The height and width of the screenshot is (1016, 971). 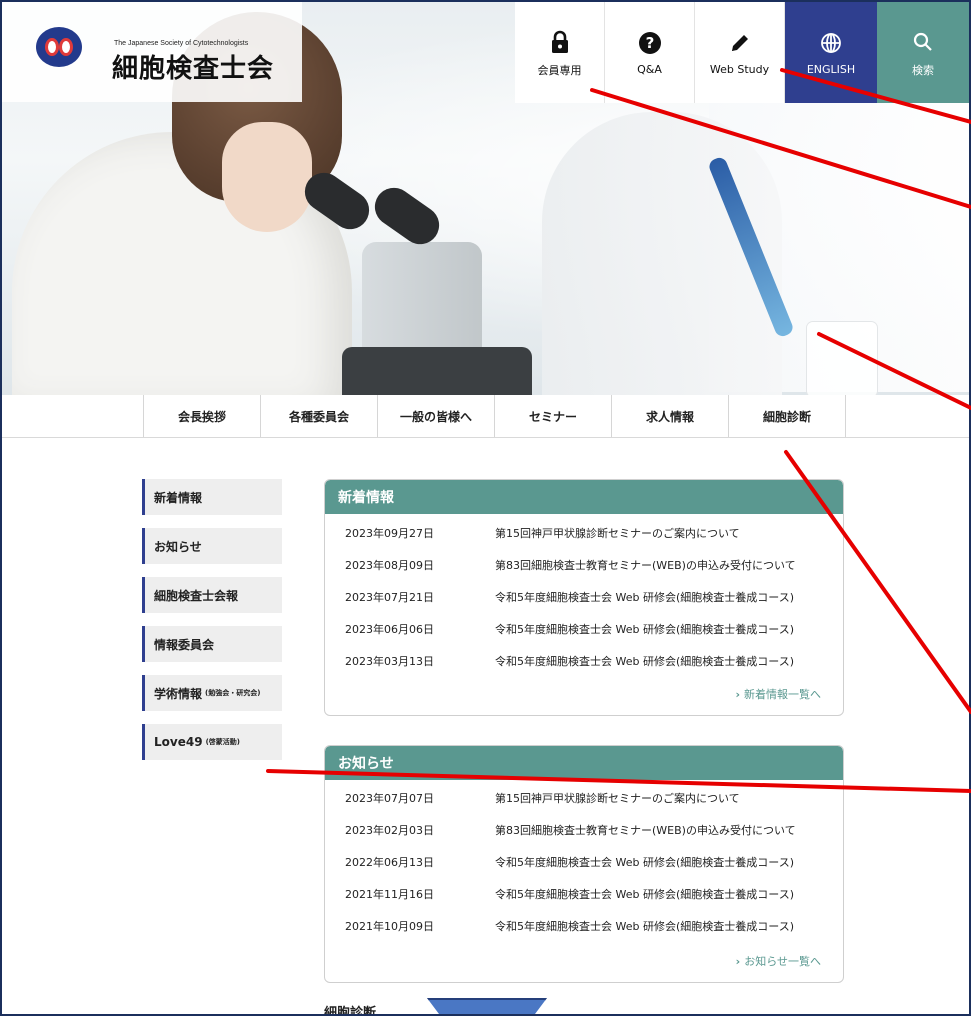 What do you see at coordinates (389, 862) in the screenshot?
I see `notice-date: 2022年06月13日` at bounding box center [389, 862].